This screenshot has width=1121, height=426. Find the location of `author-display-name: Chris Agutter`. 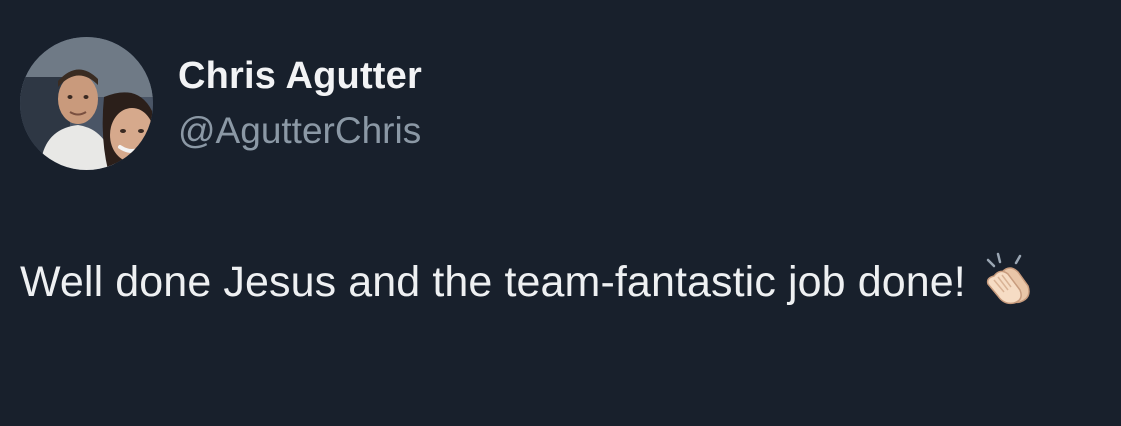

author-display-name: Chris Agutter is located at coordinates (300, 76).